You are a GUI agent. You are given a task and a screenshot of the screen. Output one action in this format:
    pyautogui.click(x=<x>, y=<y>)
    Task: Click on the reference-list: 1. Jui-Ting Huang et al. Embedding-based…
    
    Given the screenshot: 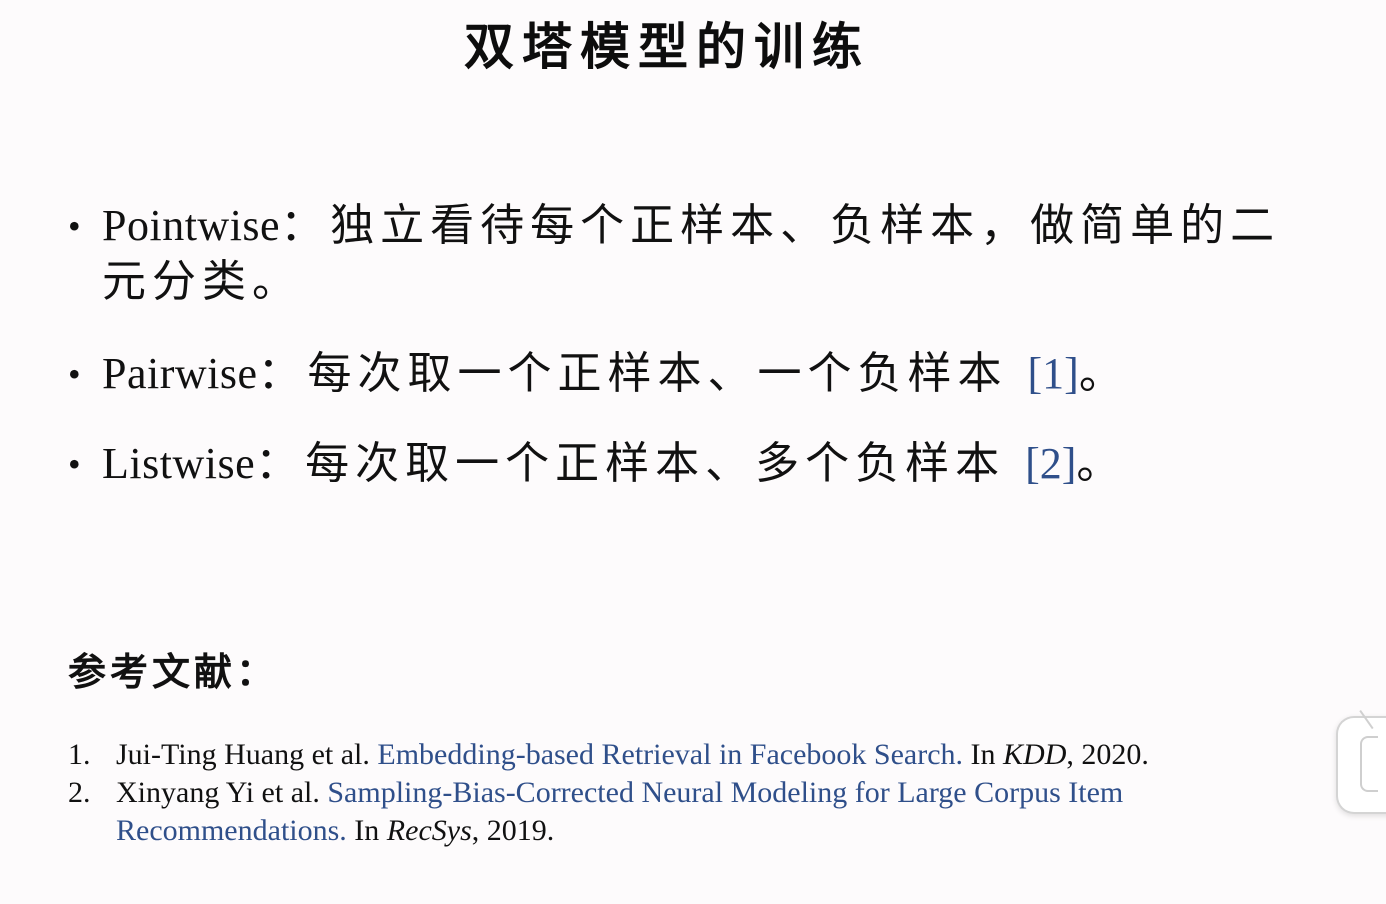 What is the action you would take?
    pyautogui.click(x=683, y=793)
    